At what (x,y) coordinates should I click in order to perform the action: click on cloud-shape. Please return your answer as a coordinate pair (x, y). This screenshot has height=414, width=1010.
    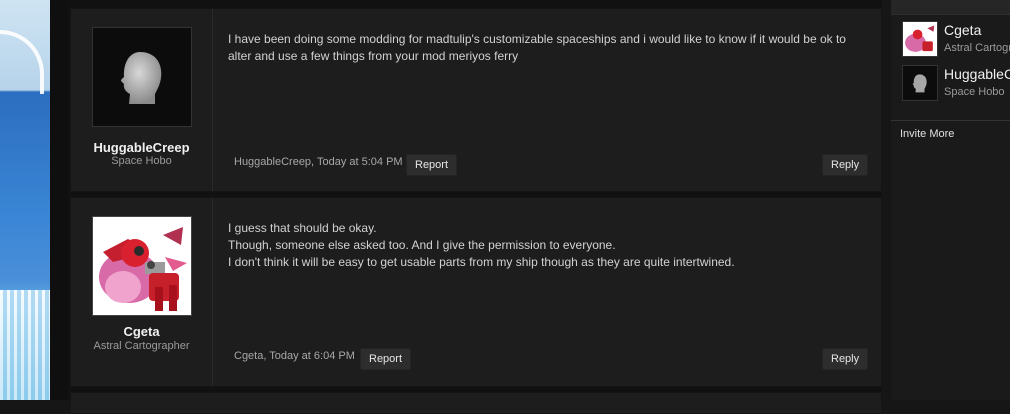
    Looking at the image, I should click on (22, 62).